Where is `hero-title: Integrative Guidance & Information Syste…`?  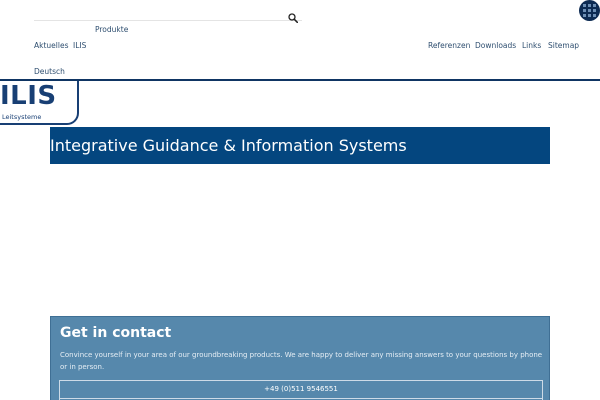
hero-title: Integrative Guidance & Information Syste… is located at coordinates (228, 145).